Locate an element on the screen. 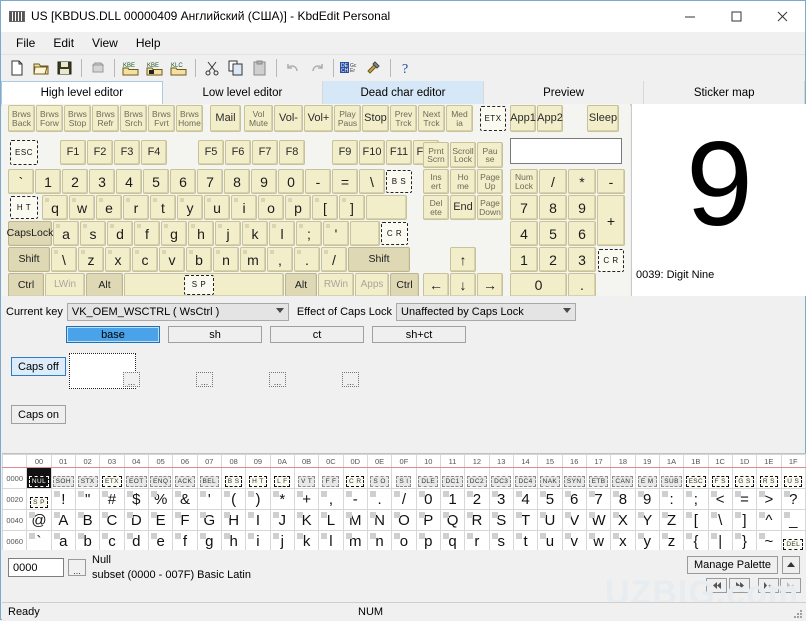 The width and height of the screenshot is (806, 621). paste-icon is located at coordinates (260, 68).